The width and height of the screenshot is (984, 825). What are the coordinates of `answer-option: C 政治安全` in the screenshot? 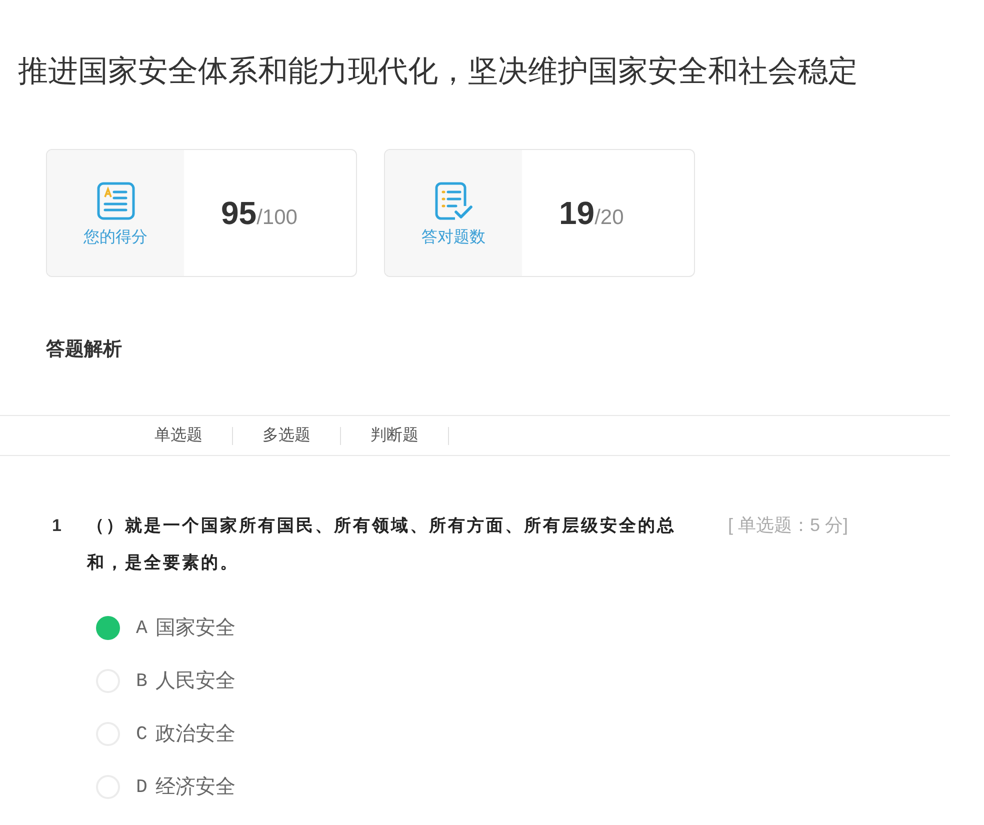 It's located at (196, 733).